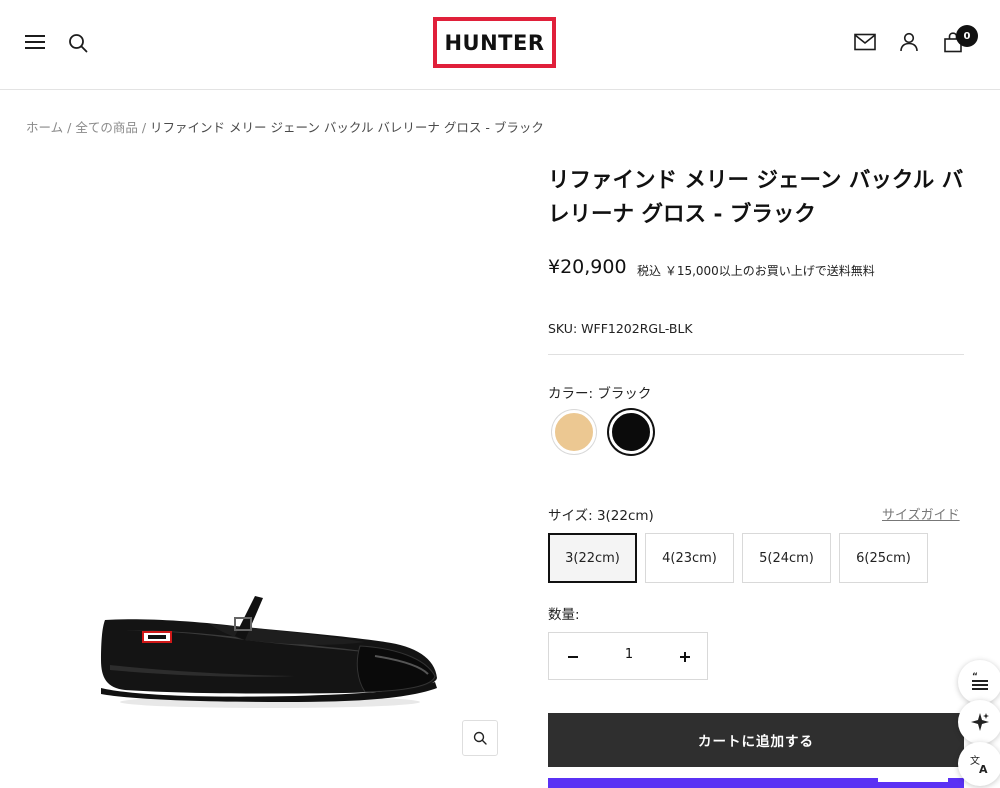 This screenshot has height=788, width=1000. I want to click on sku-value: WFF1202RGL-BLK, so click(637, 328).